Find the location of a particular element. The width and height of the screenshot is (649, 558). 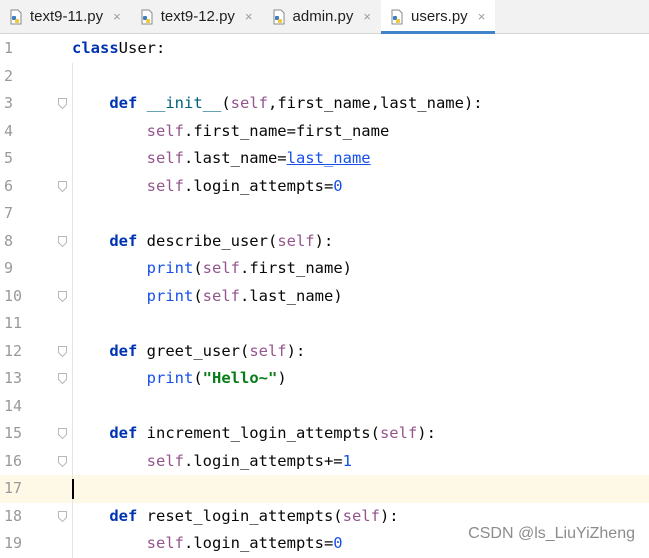

code-line: 10 print(self.last_name) is located at coordinates (324, 297).